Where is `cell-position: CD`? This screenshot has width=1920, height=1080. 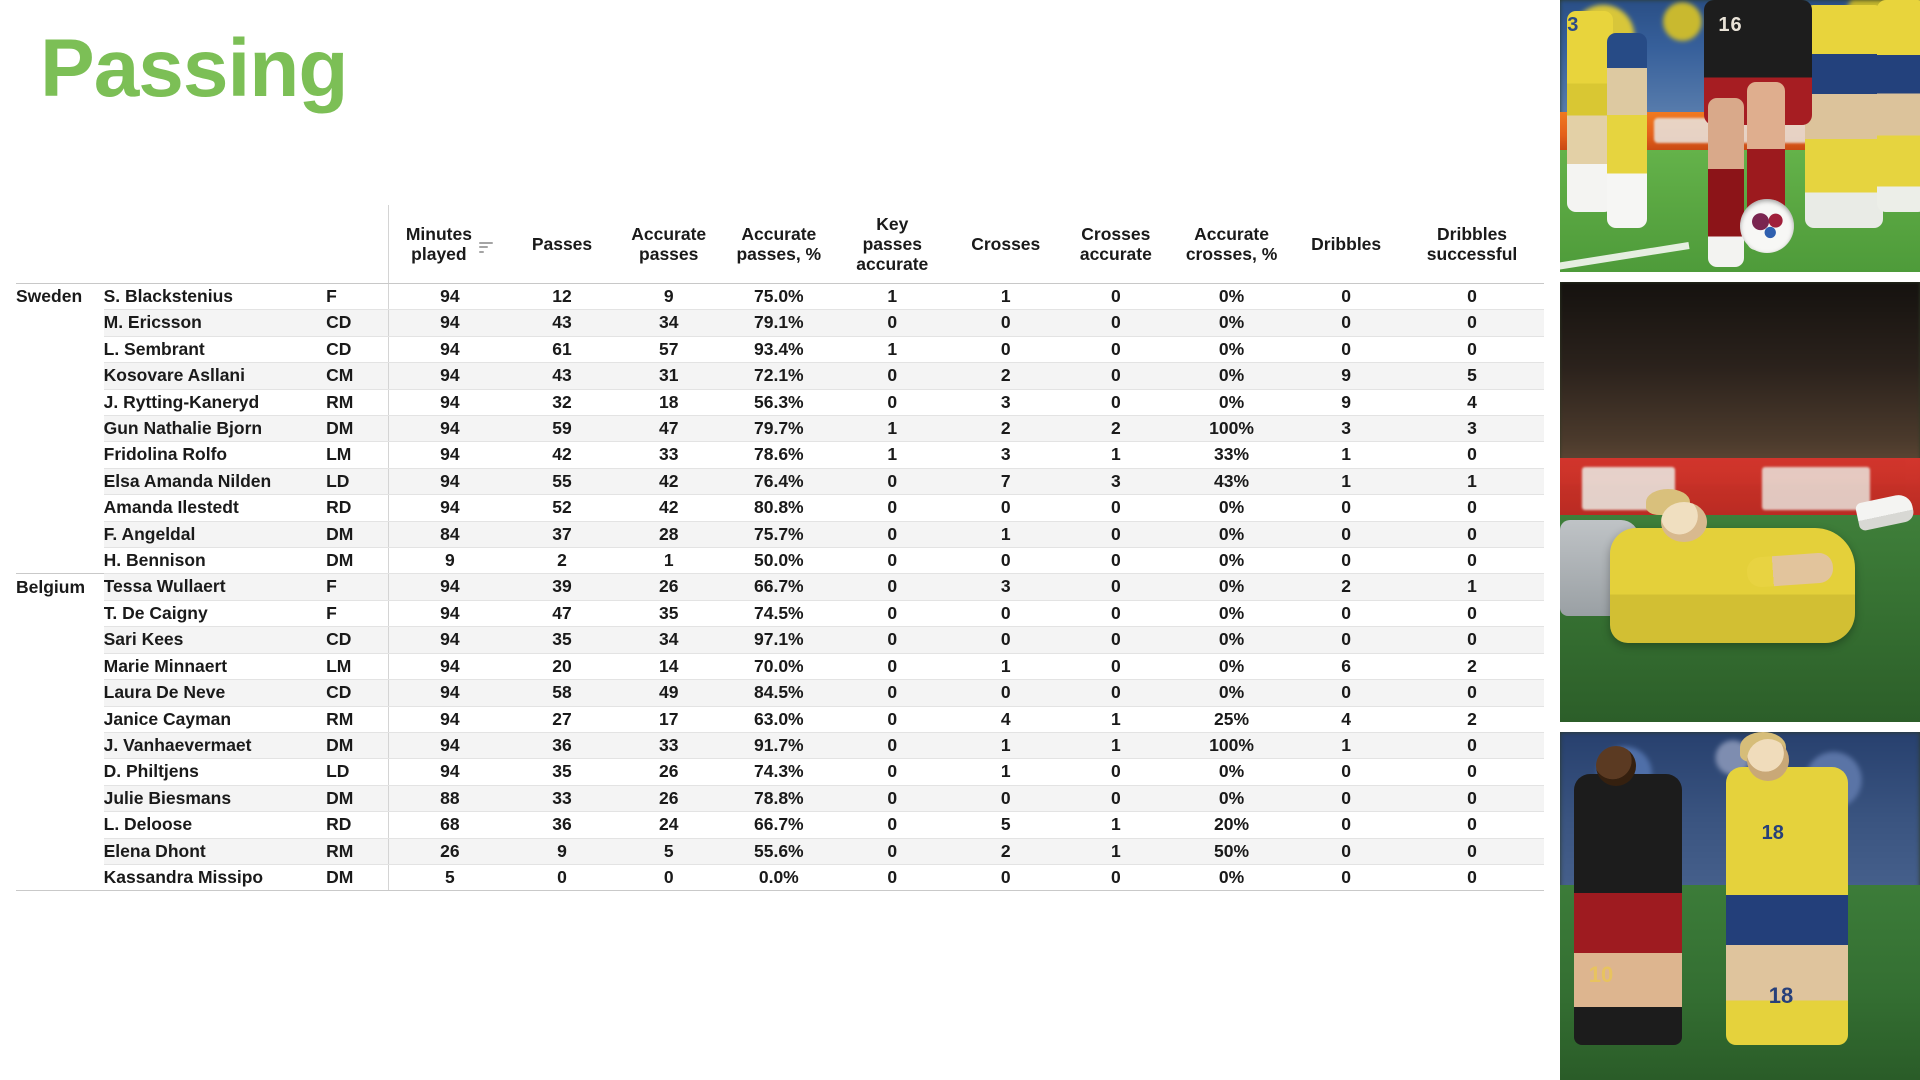
cell-position: CD is located at coordinates (357, 640).